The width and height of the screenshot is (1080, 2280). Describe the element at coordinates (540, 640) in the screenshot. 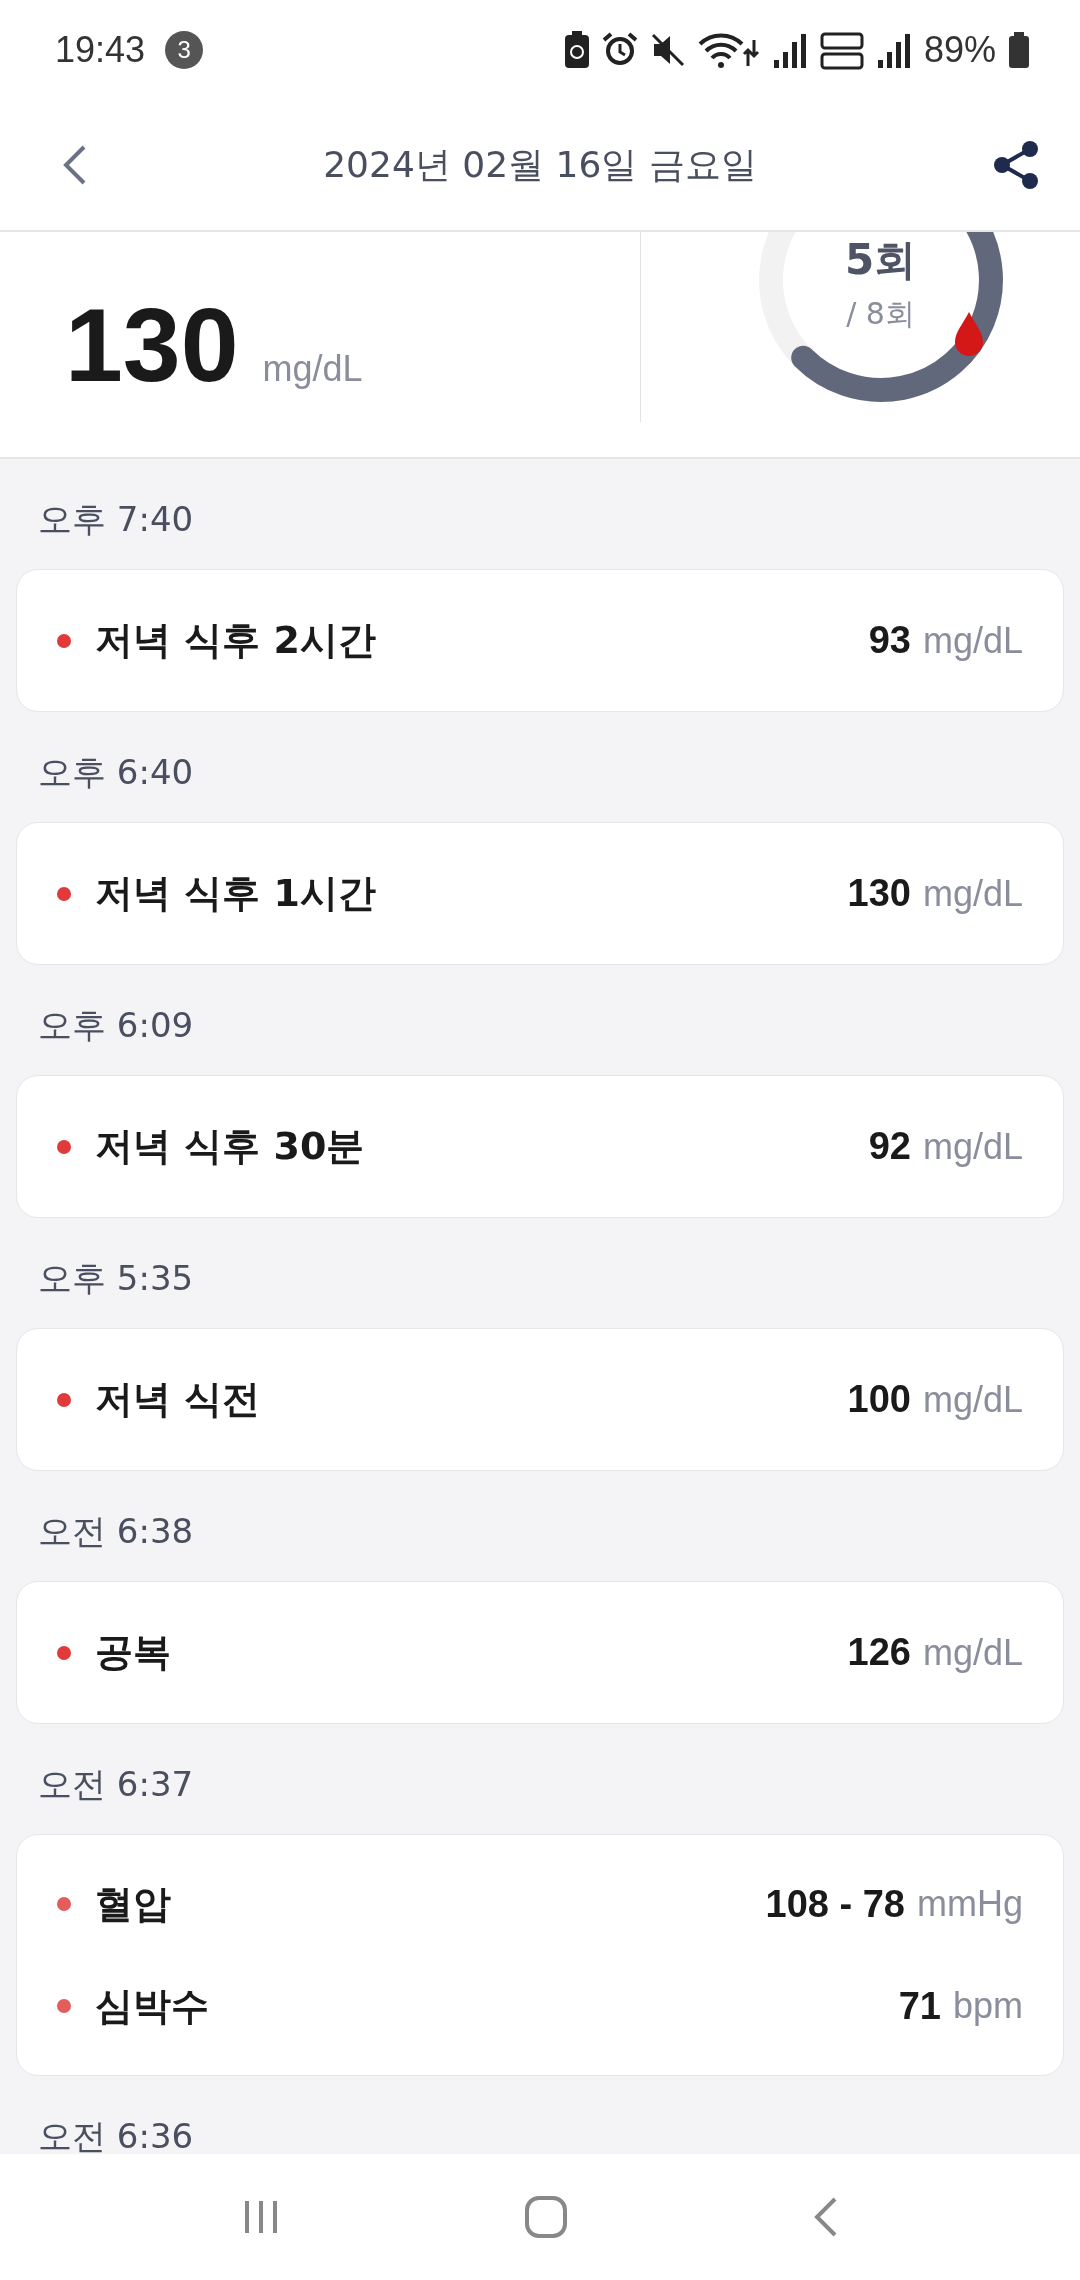

I see `record-card: 저녁 식후 2시간 93 mg/dL` at that location.